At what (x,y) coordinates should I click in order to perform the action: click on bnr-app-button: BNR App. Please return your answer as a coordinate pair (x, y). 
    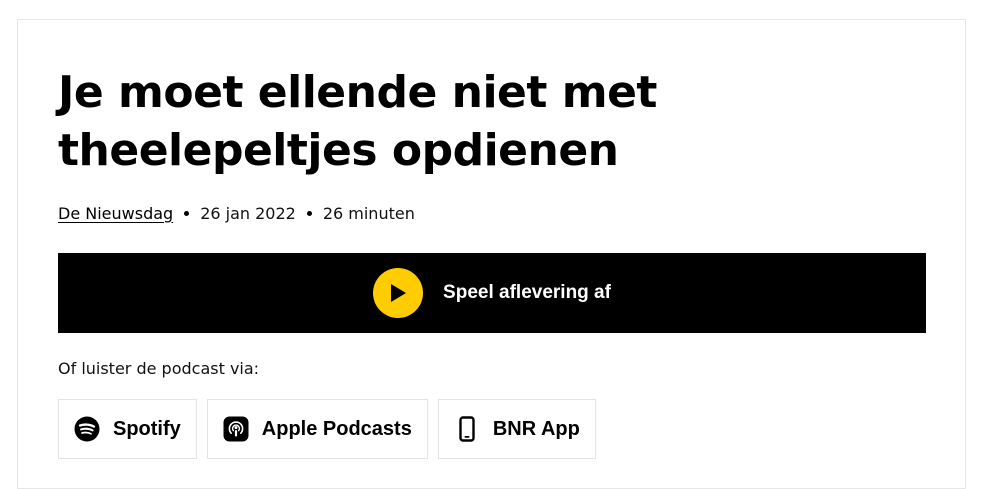
    Looking at the image, I should click on (516, 429).